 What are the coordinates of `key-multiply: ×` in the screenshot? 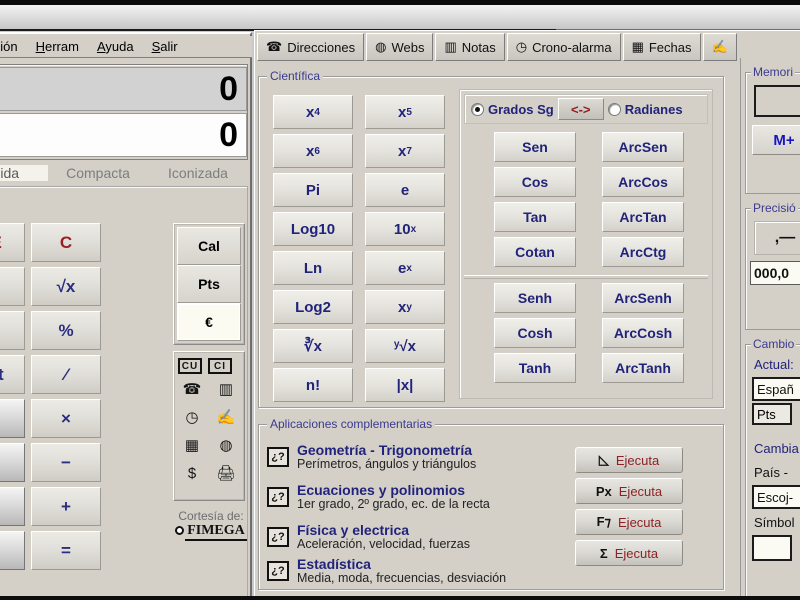 It's located at (66, 418).